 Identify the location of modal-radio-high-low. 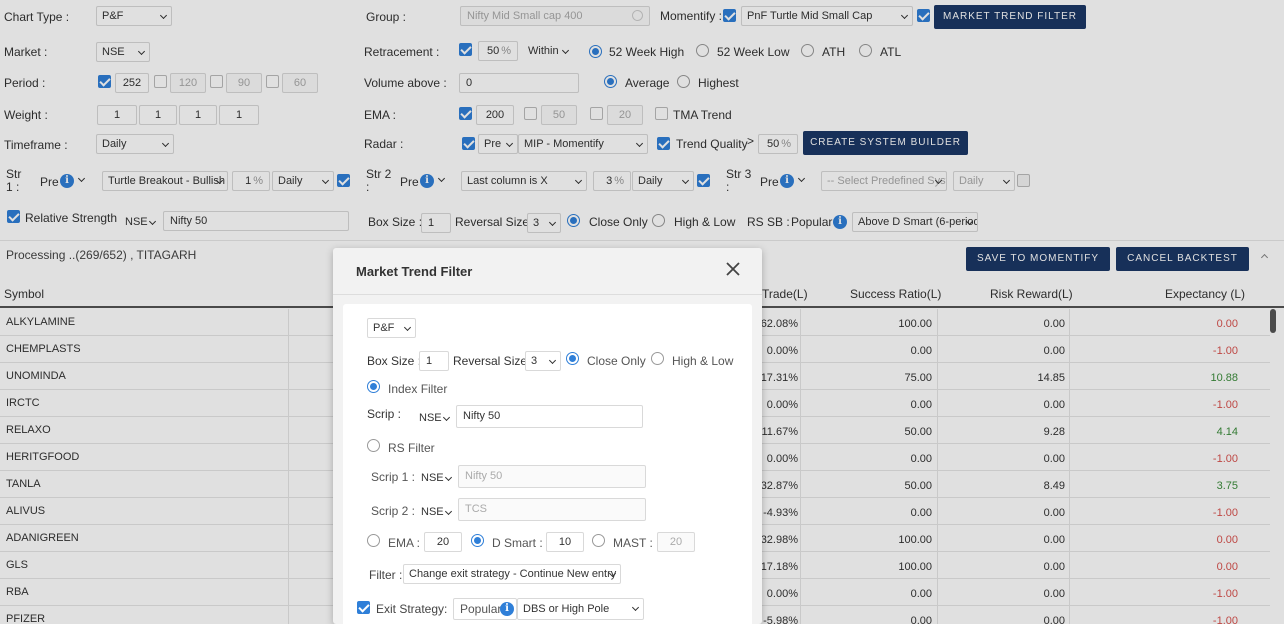
(657, 358).